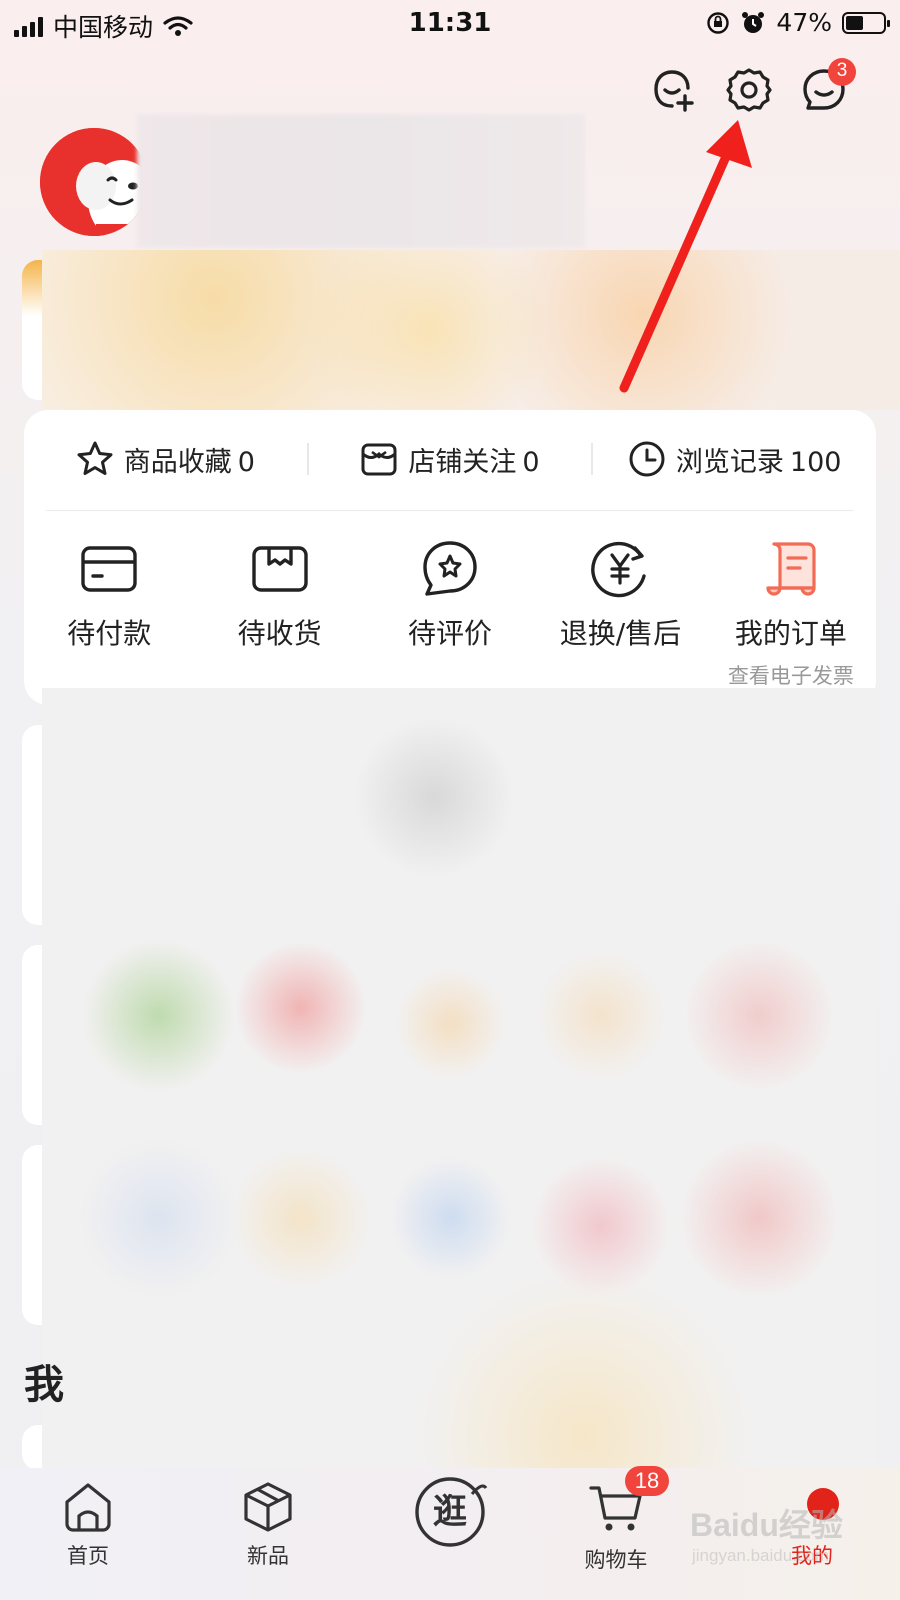 This screenshot has width=900, height=1600. Describe the element at coordinates (753, 22) in the screenshot. I see `alarm-icon` at that location.